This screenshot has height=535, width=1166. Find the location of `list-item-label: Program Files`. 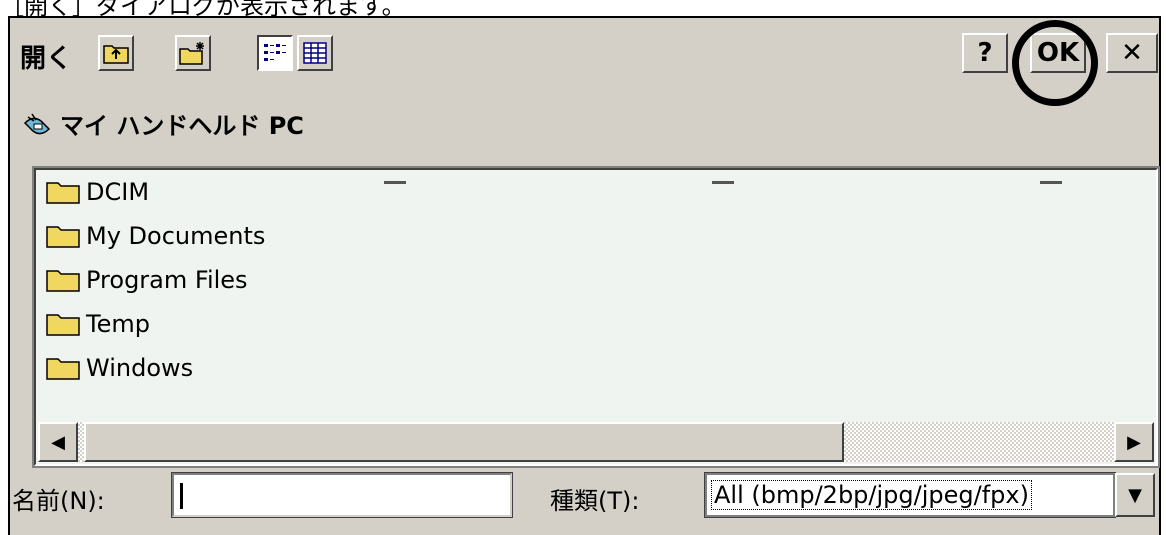

list-item-label: Program Files is located at coordinates (167, 280).